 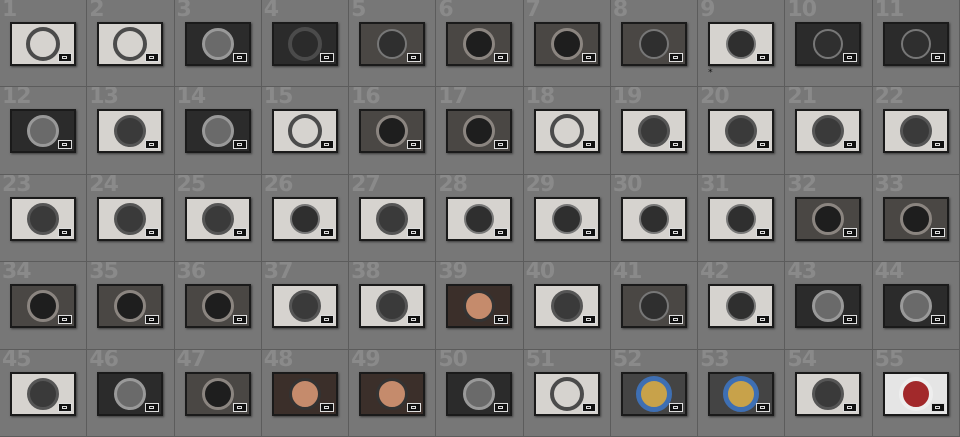 I want to click on grid-cell: 47, so click(x=218, y=393).